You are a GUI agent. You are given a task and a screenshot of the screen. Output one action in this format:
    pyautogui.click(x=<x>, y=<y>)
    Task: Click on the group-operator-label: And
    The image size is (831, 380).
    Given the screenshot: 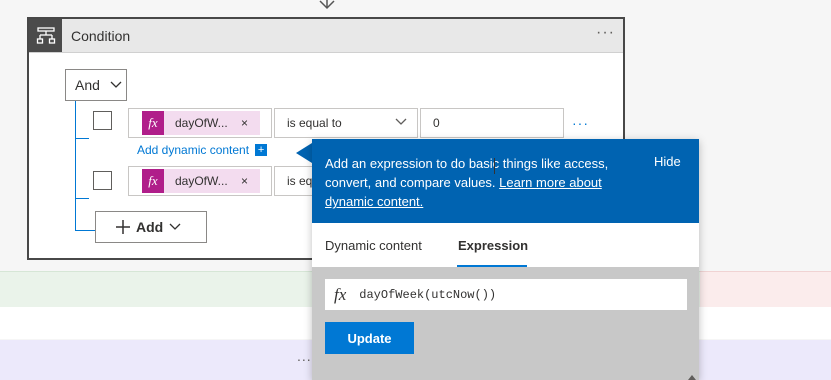 What is the action you would take?
    pyautogui.click(x=87, y=85)
    